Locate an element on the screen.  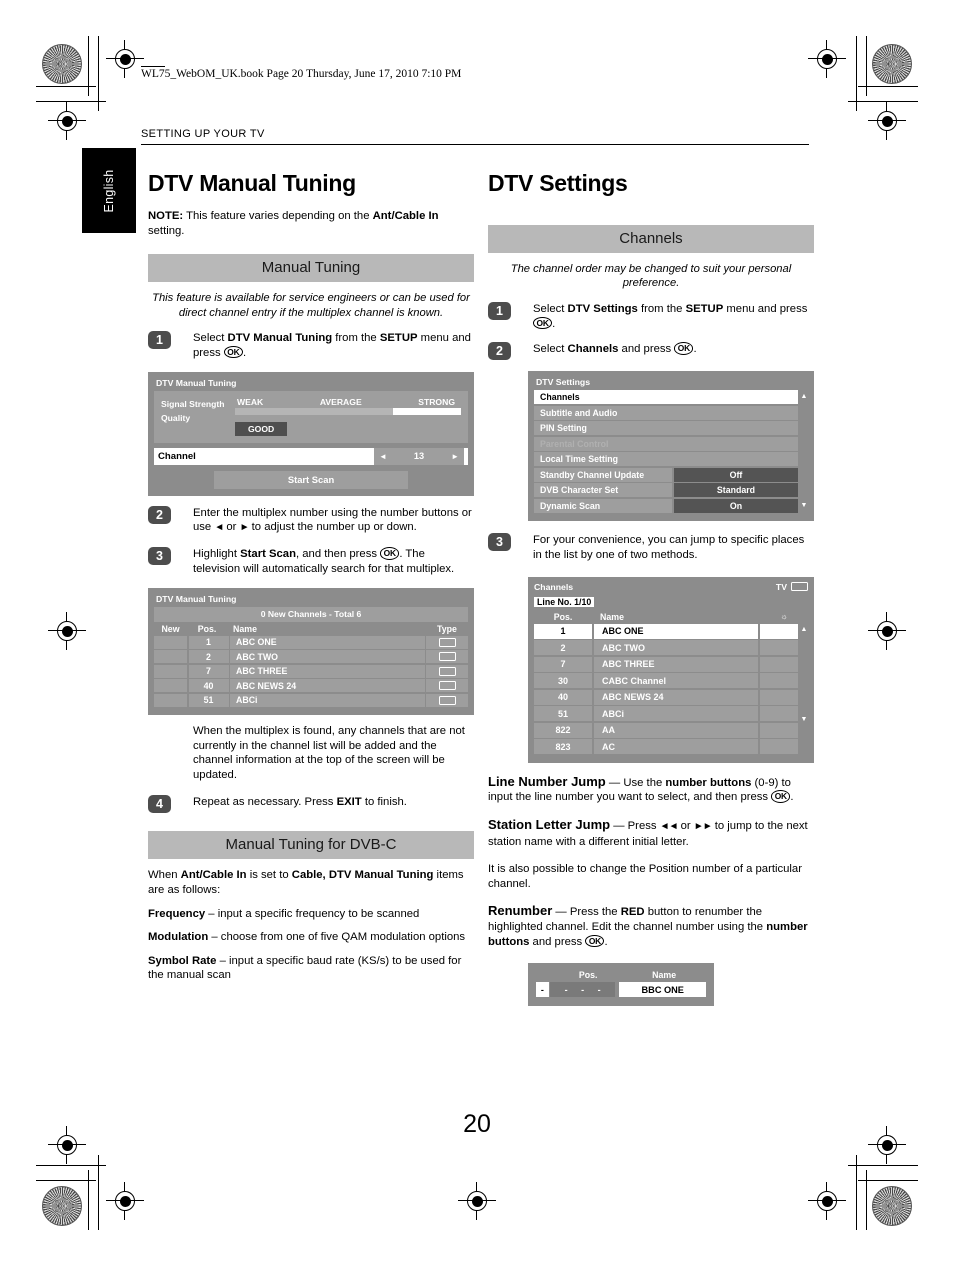
registration-mark-right is located at coordinates (887, 631).